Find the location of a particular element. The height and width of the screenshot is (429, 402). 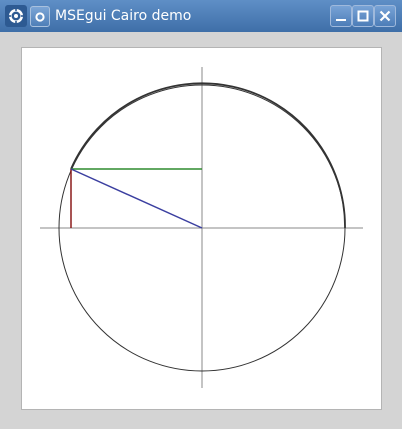

minimize-icon is located at coordinates (341, 20).